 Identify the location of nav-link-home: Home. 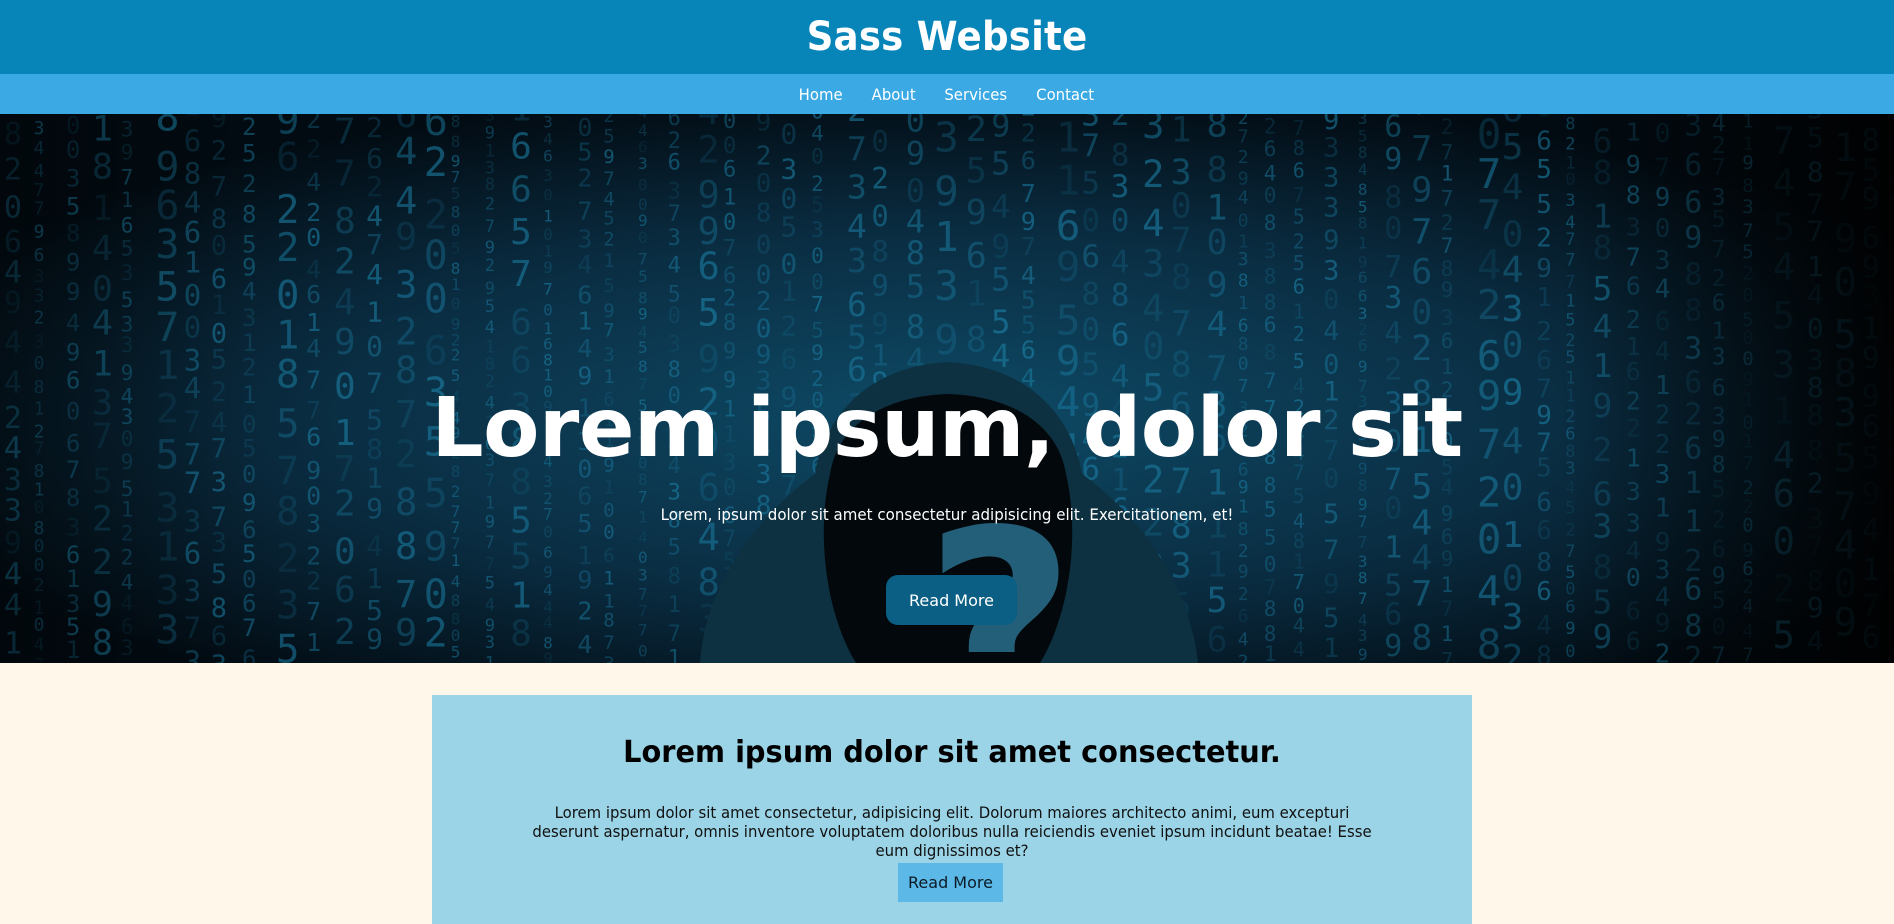
(821, 94).